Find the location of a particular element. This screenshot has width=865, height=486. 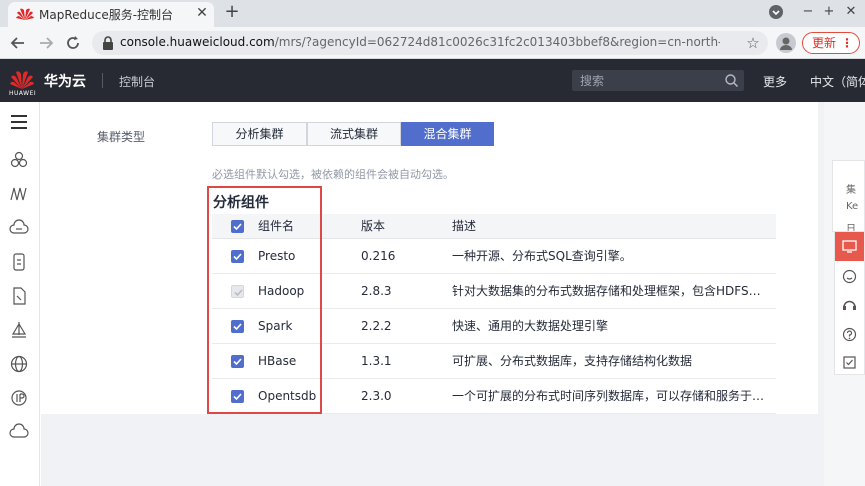

cloud-storage-icon is located at coordinates (19, 228).